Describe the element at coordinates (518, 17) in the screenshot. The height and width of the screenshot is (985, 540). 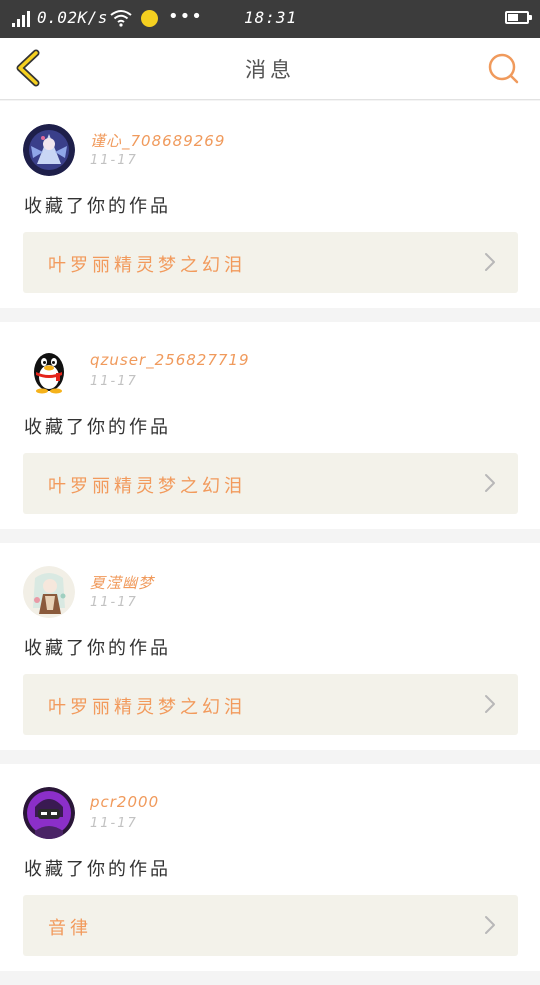
I see `battery-icon` at that location.